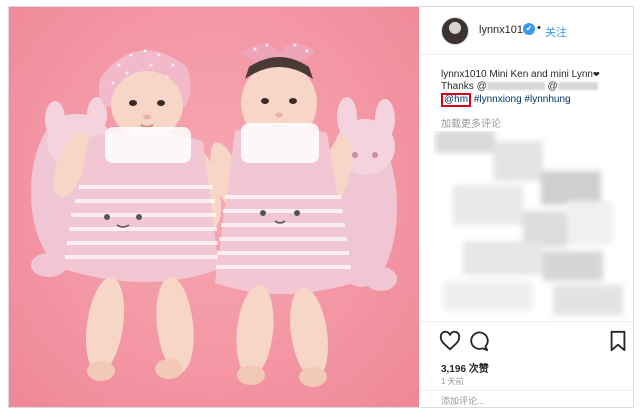 This screenshot has height=413, width=640. What do you see at coordinates (471, 122) in the screenshot?
I see `load-more-comments-link: 加载更多评论` at bounding box center [471, 122].